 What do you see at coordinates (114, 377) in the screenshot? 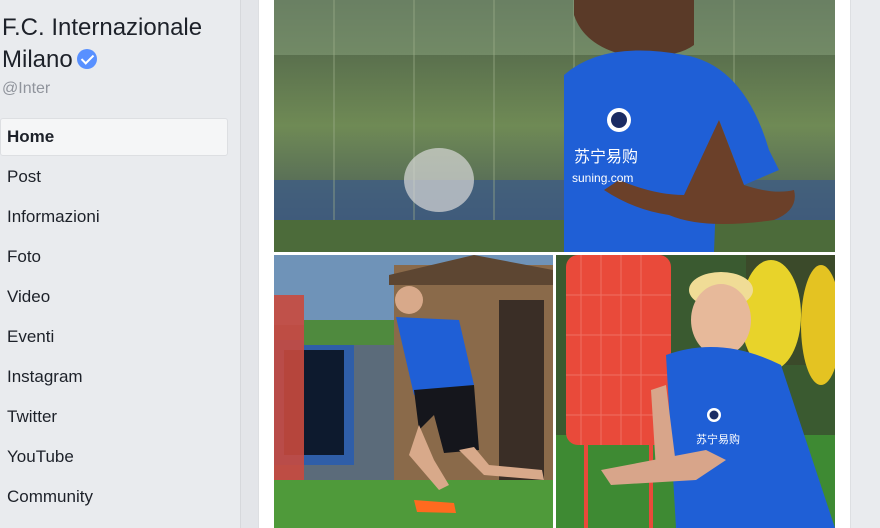
I see `nav-item-instagram: Instagram` at bounding box center [114, 377].